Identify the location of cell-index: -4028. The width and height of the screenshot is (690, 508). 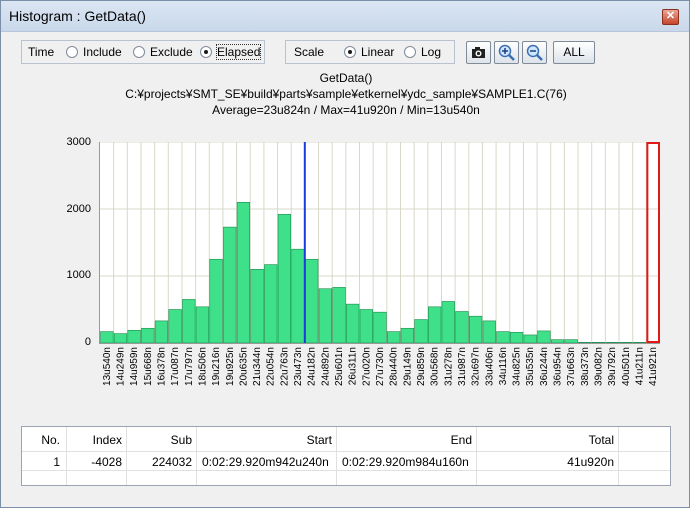
(106, 462).